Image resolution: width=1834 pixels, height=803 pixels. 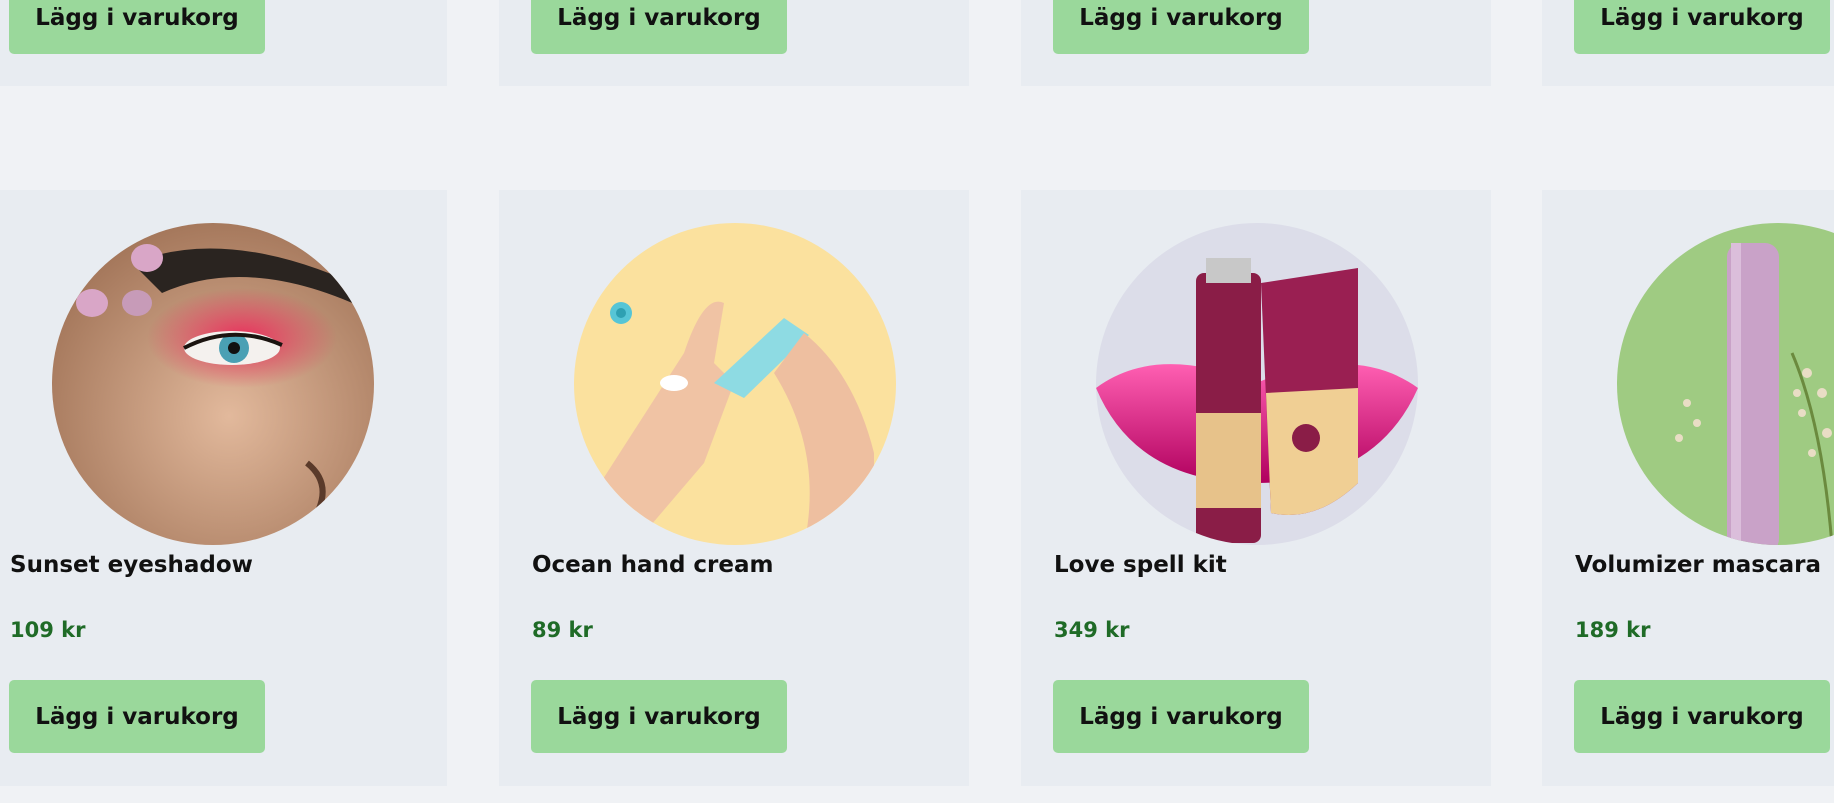 What do you see at coordinates (735, 384) in the screenshot?
I see `product-image-hand-cream` at bounding box center [735, 384].